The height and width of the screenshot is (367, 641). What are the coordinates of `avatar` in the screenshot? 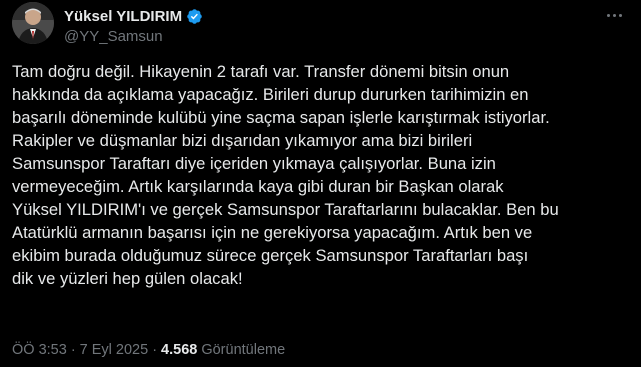 It's located at (33, 23).